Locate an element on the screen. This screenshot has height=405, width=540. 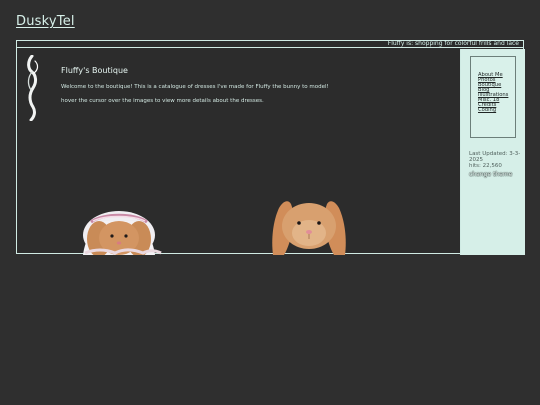
change-theme-button: change theme is located at coordinates (490, 175).